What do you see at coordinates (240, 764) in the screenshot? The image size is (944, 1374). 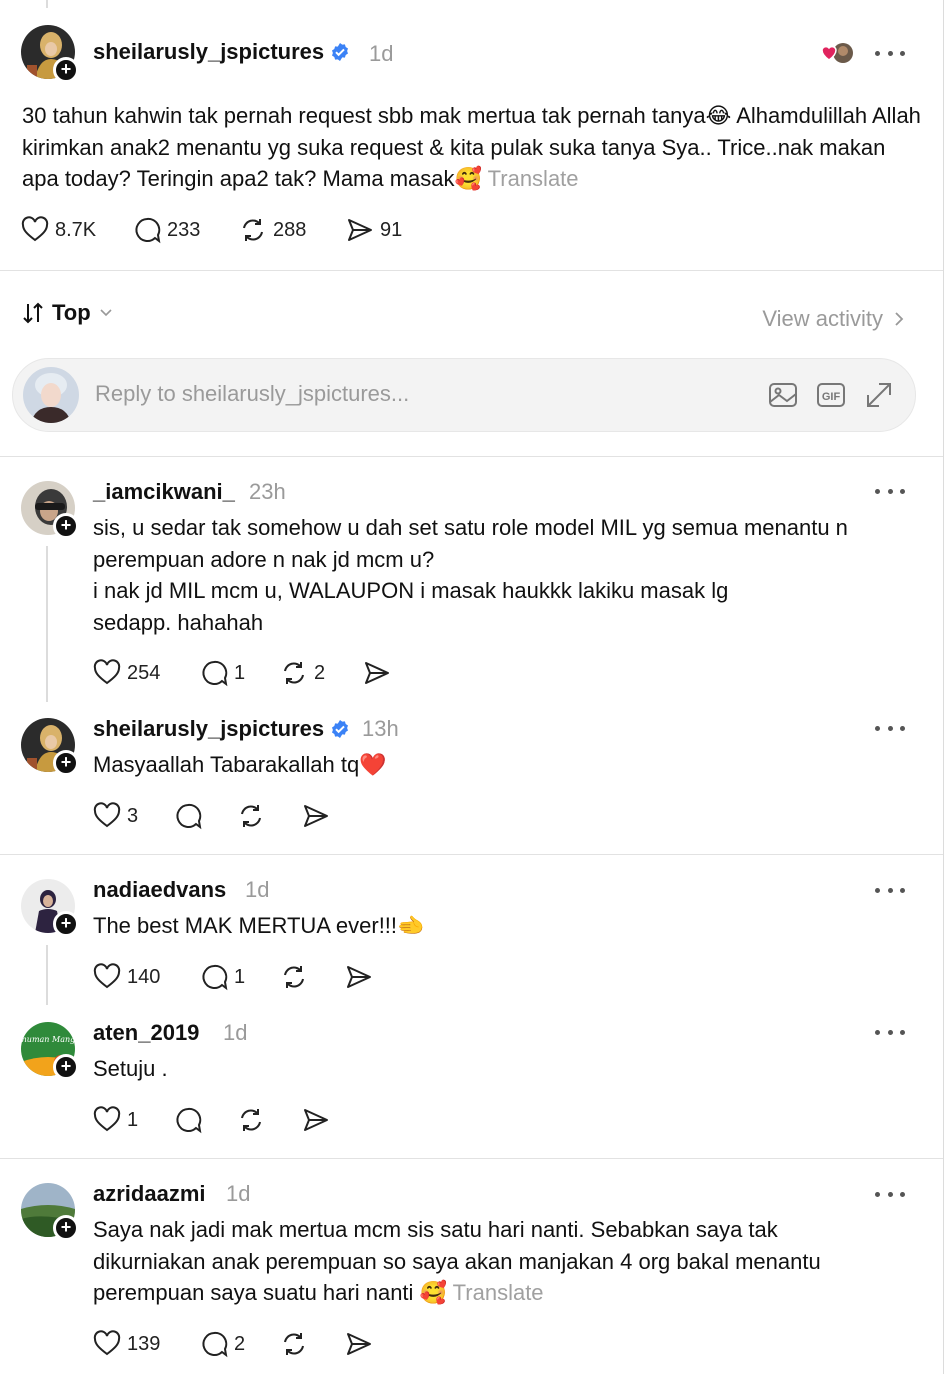 I see `comment-text: Masyaallah Tabarakallah tq❤️` at bounding box center [240, 764].